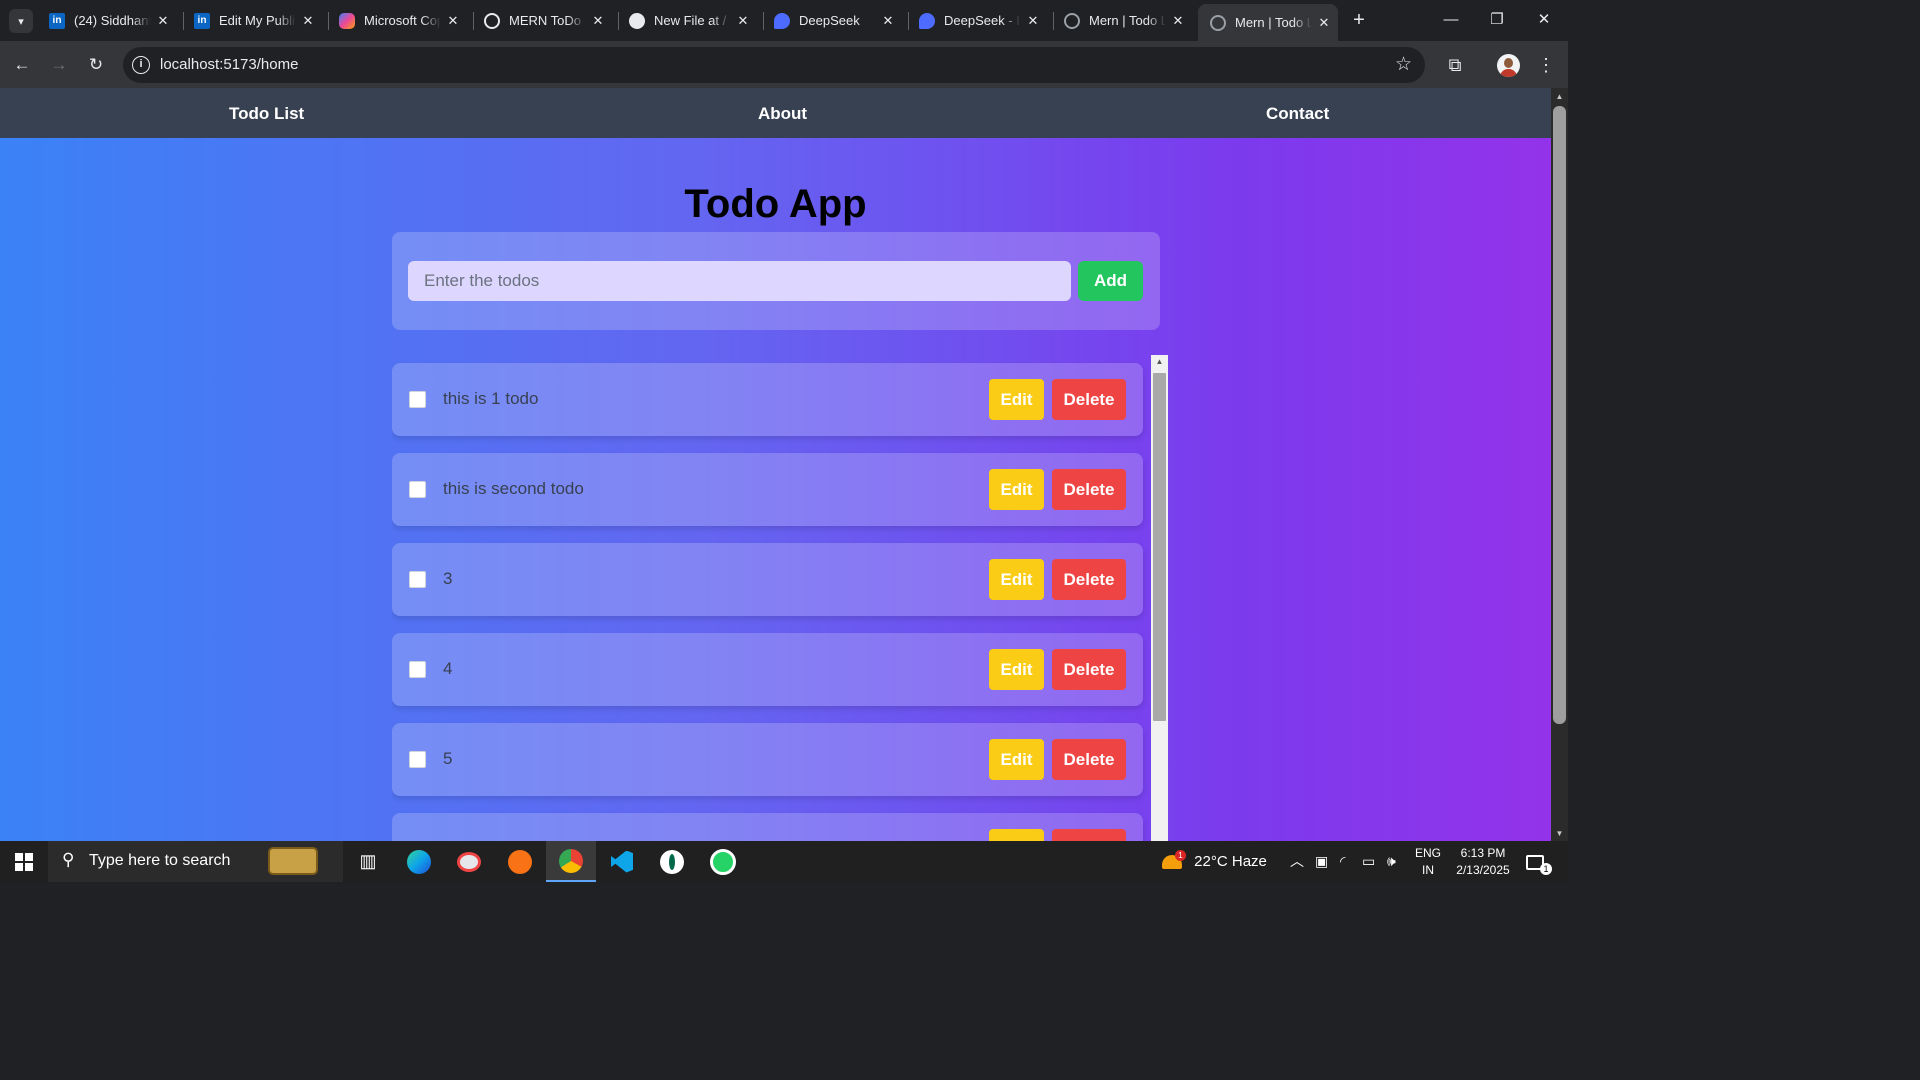 The width and height of the screenshot is (1920, 1080). I want to click on edge-icon, so click(419, 861).